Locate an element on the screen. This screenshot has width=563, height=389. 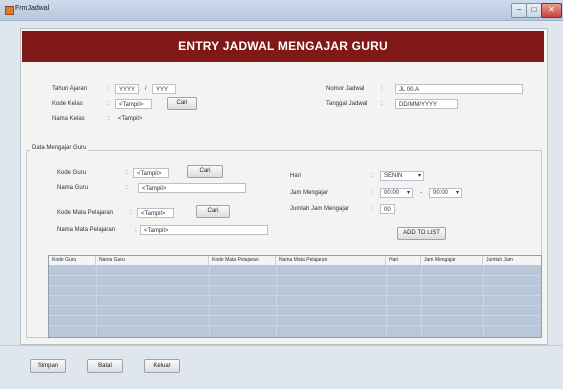
column-header: Hari is located at coordinates (403, 260).